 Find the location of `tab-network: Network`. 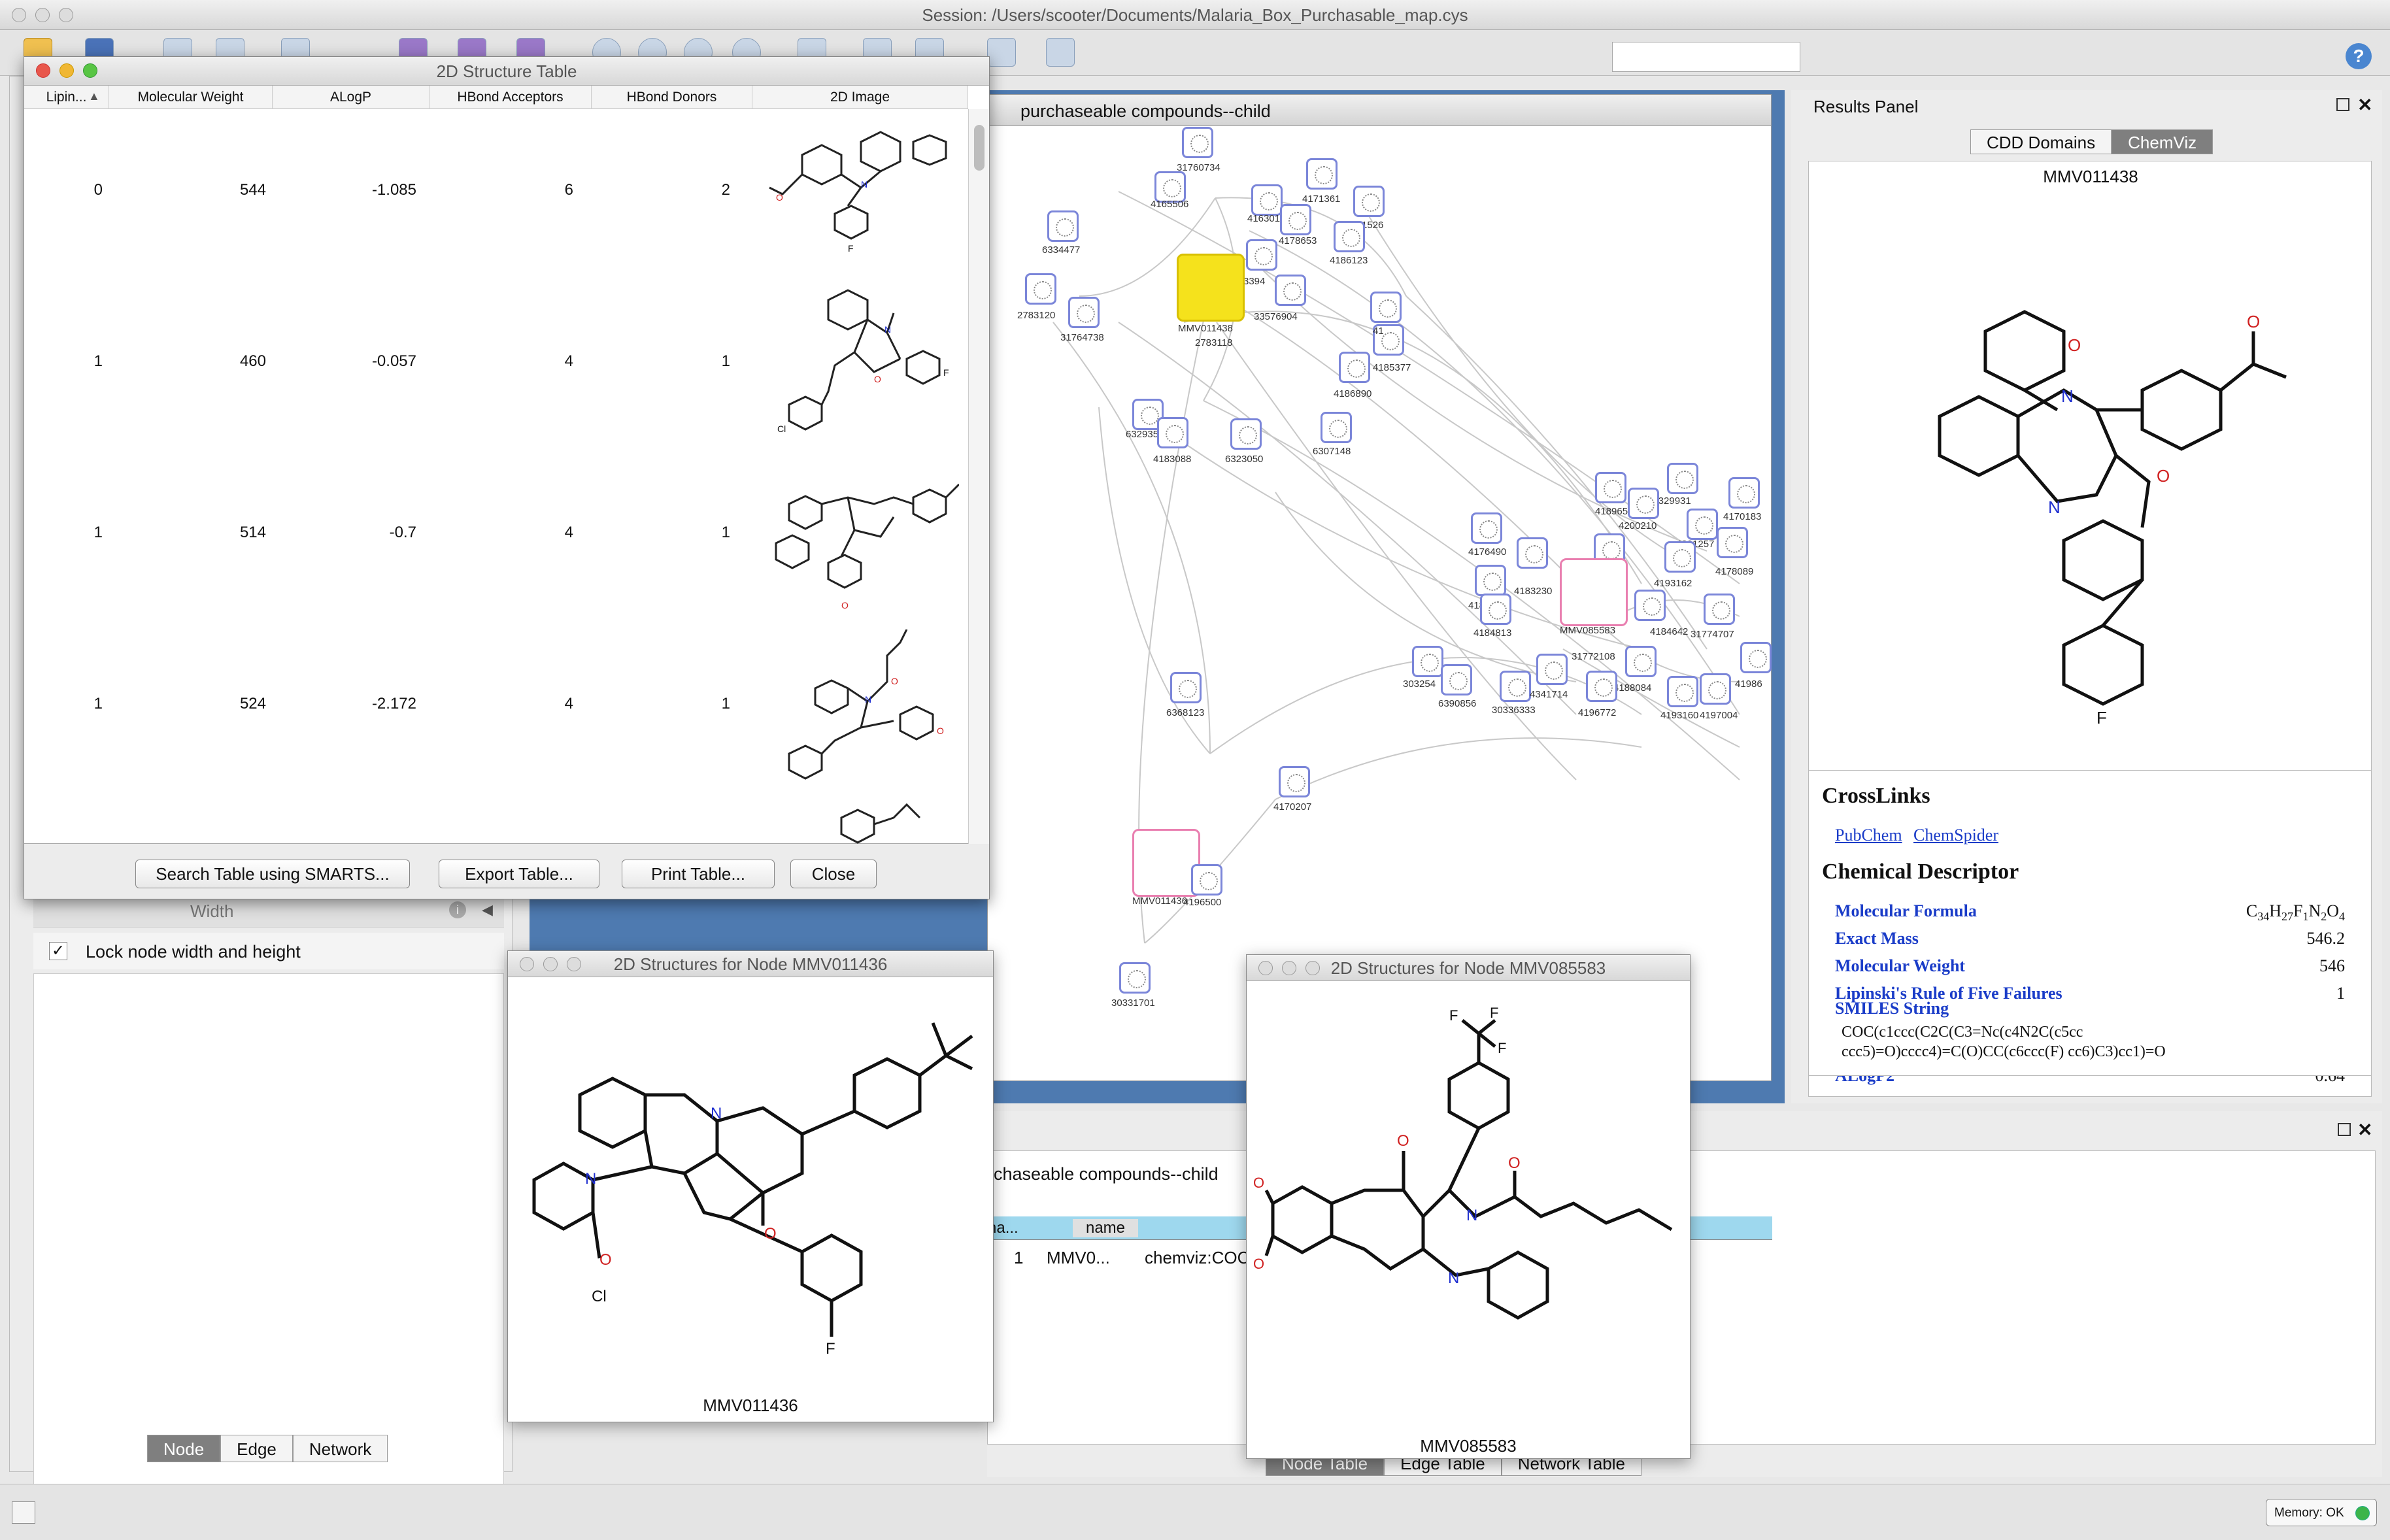

tab-network: Network is located at coordinates (340, 1448).